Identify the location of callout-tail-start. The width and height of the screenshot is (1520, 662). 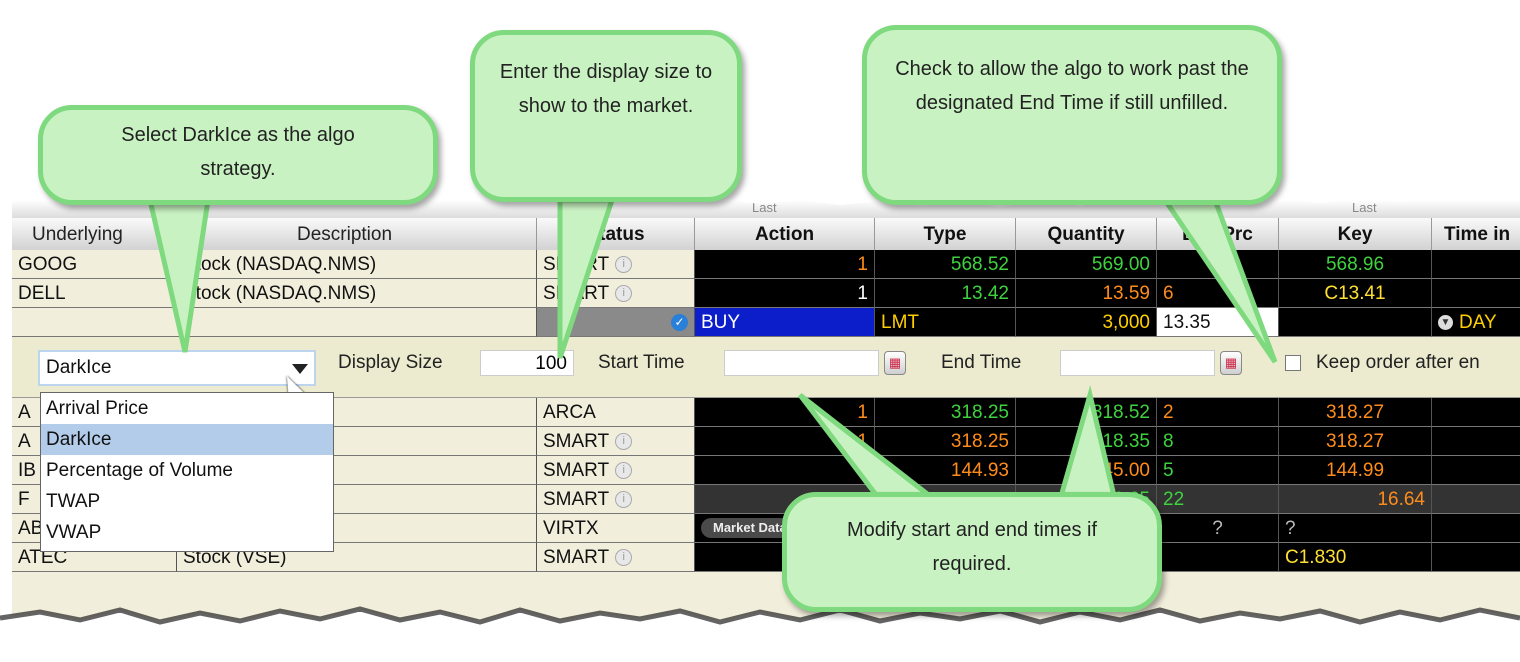
(870, 448).